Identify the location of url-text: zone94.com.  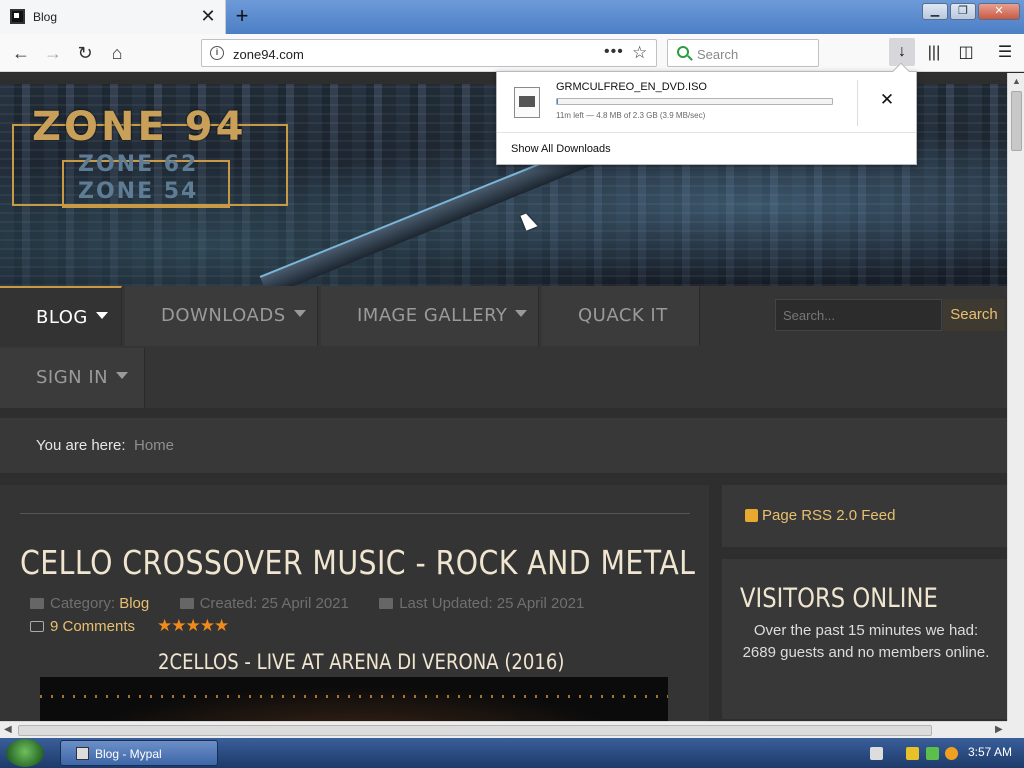
(268, 54).